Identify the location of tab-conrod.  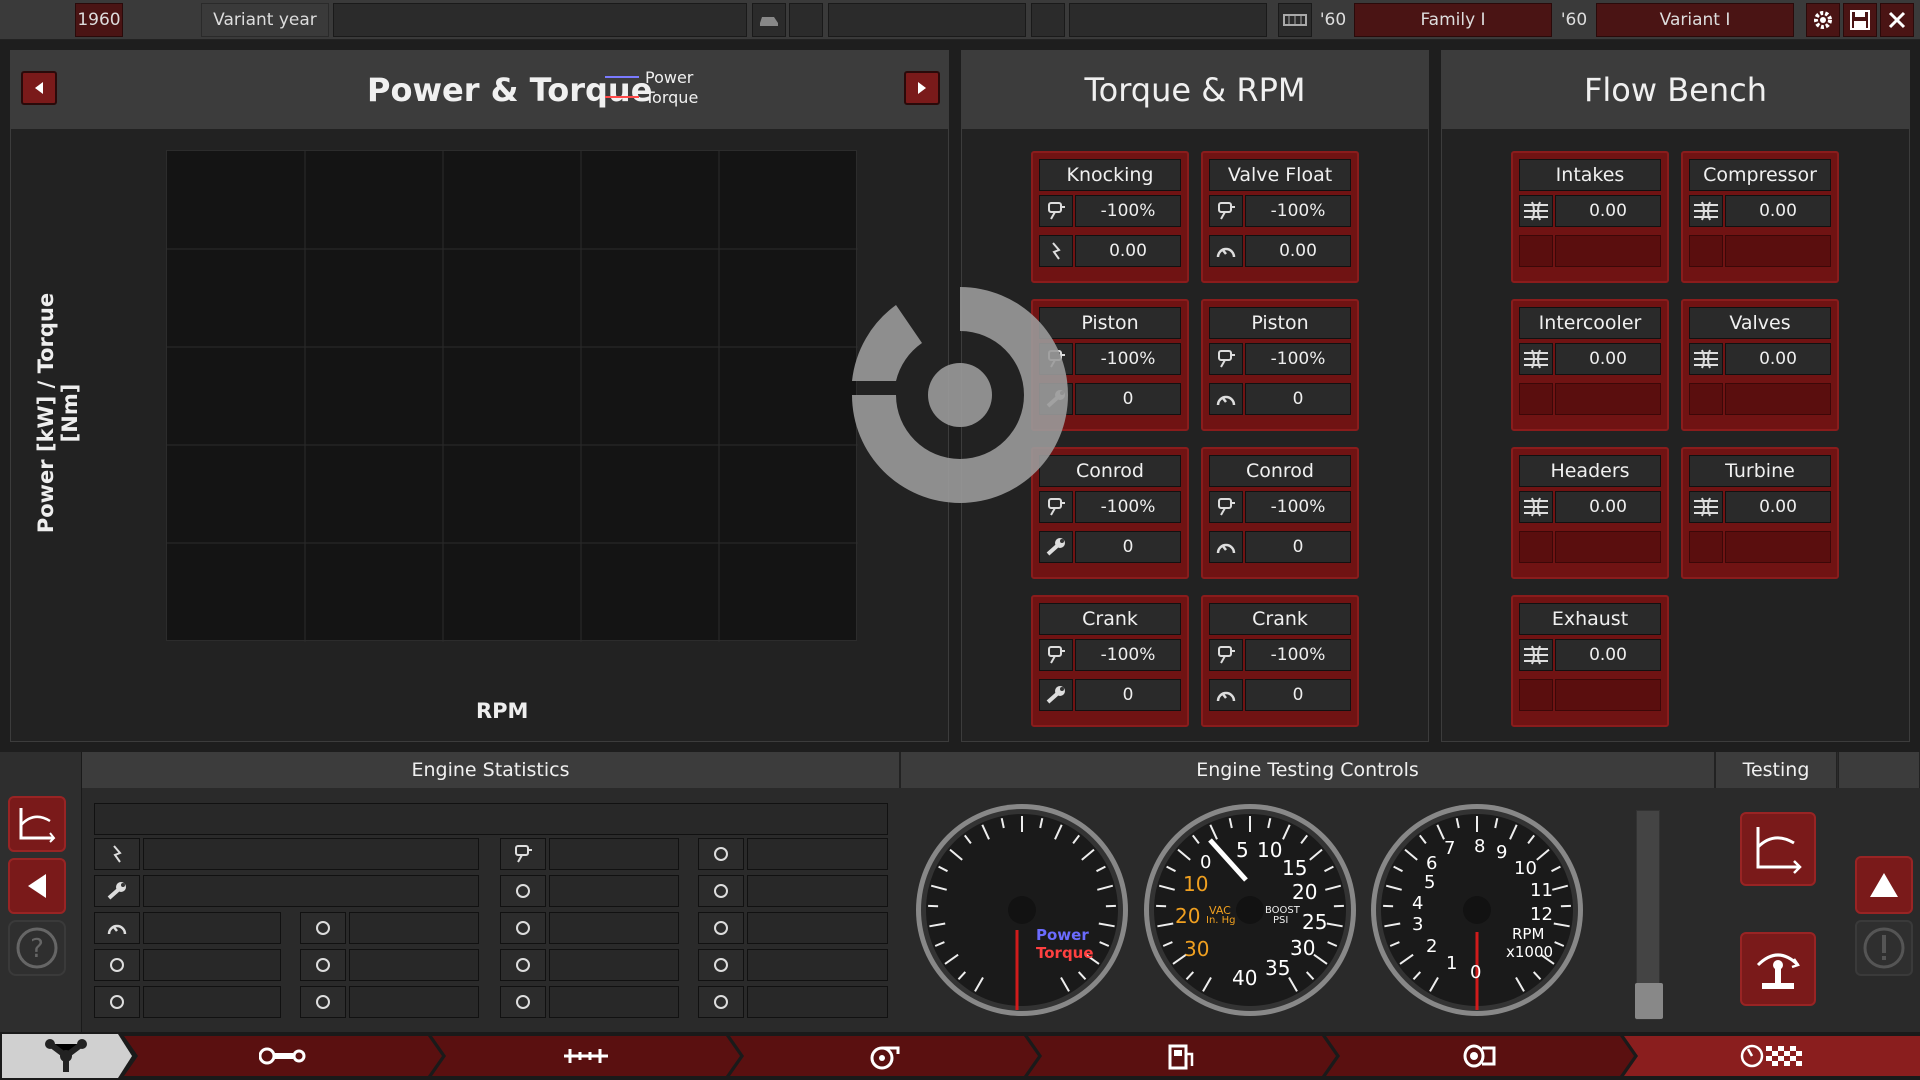
(283, 1056).